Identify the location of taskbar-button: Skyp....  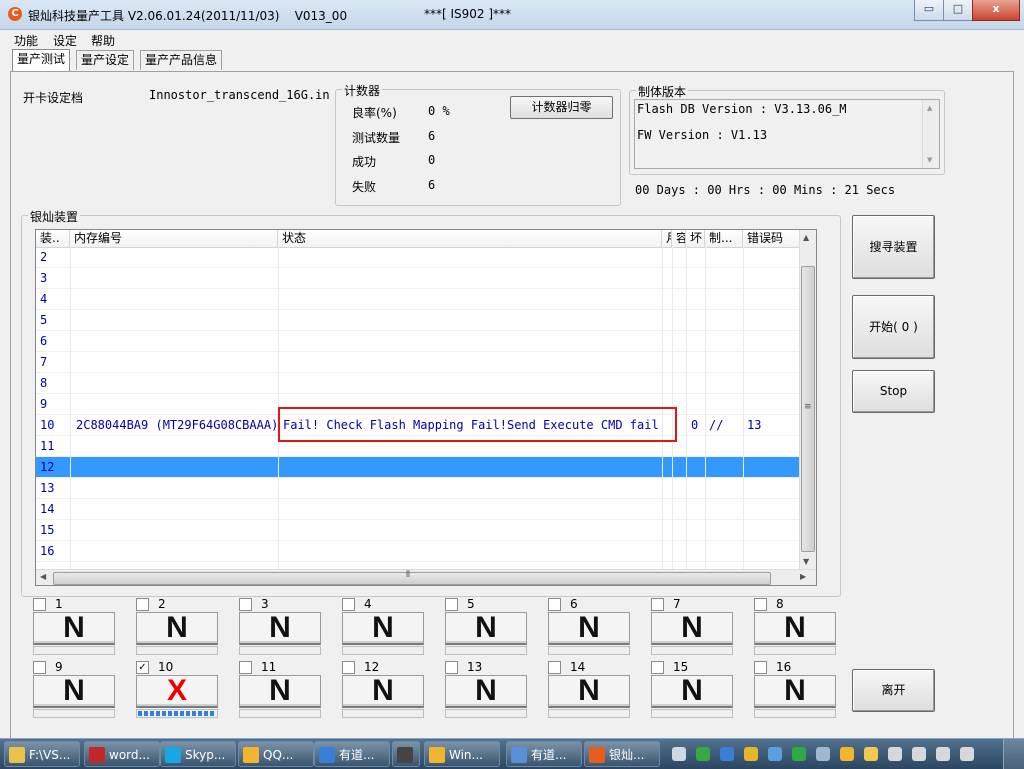
(198, 754).